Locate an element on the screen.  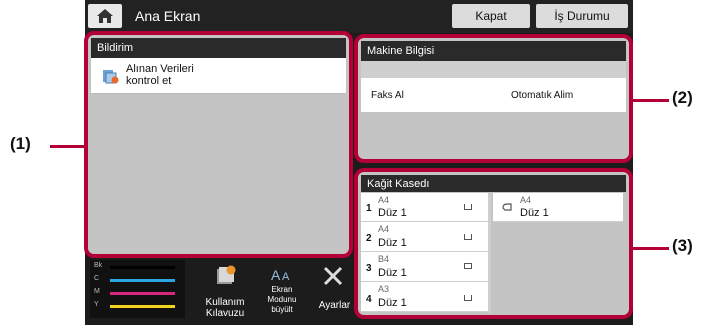
close-button: Kapat is located at coordinates (491, 16).